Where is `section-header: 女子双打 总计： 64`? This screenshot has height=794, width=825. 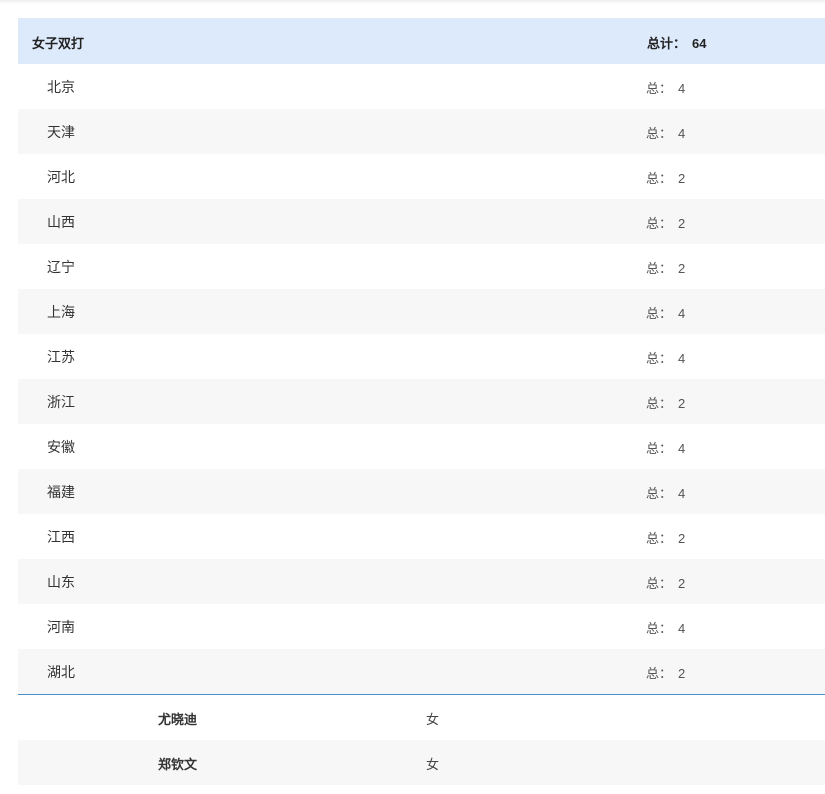
section-header: 女子双打 总计： 64 is located at coordinates (421, 41).